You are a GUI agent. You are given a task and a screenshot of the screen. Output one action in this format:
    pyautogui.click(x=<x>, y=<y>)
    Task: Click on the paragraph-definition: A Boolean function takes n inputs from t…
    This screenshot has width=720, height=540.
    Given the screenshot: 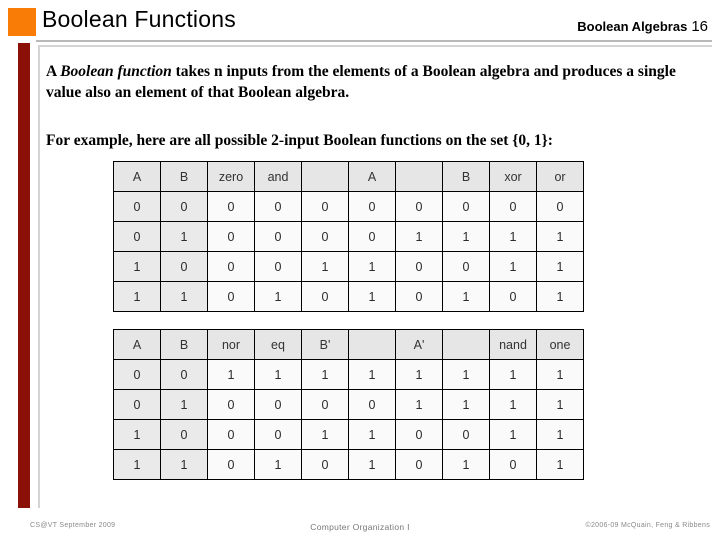 What is the action you would take?
    pyautogui.click(x=371, y=83)
    